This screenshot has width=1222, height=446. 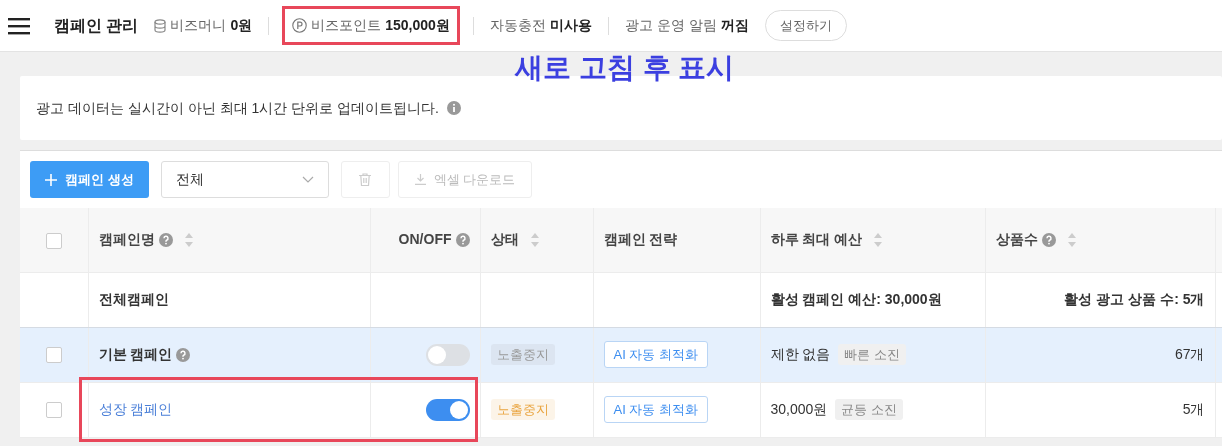 I want to click on notice-text: 광고 데이터는 실시간이 아닌 최대 1시간 단위로 업데이트됩니다., so click(x=237, y=108).